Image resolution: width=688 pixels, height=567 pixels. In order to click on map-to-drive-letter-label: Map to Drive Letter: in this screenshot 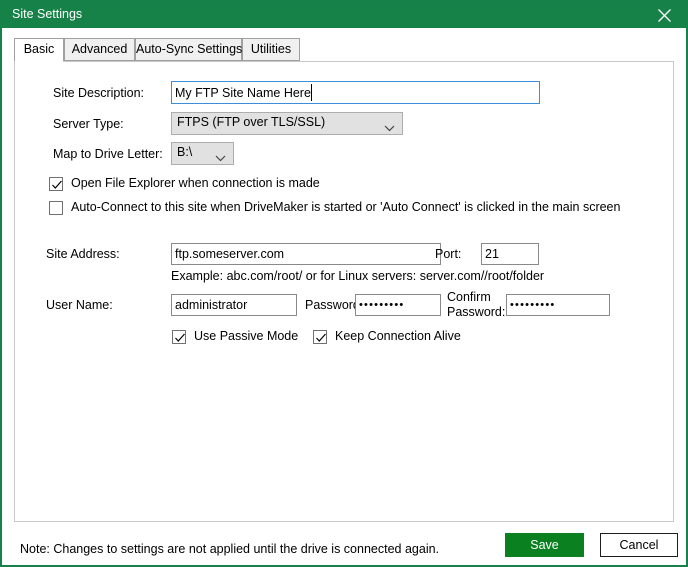, I will do `click(108, 154)`.